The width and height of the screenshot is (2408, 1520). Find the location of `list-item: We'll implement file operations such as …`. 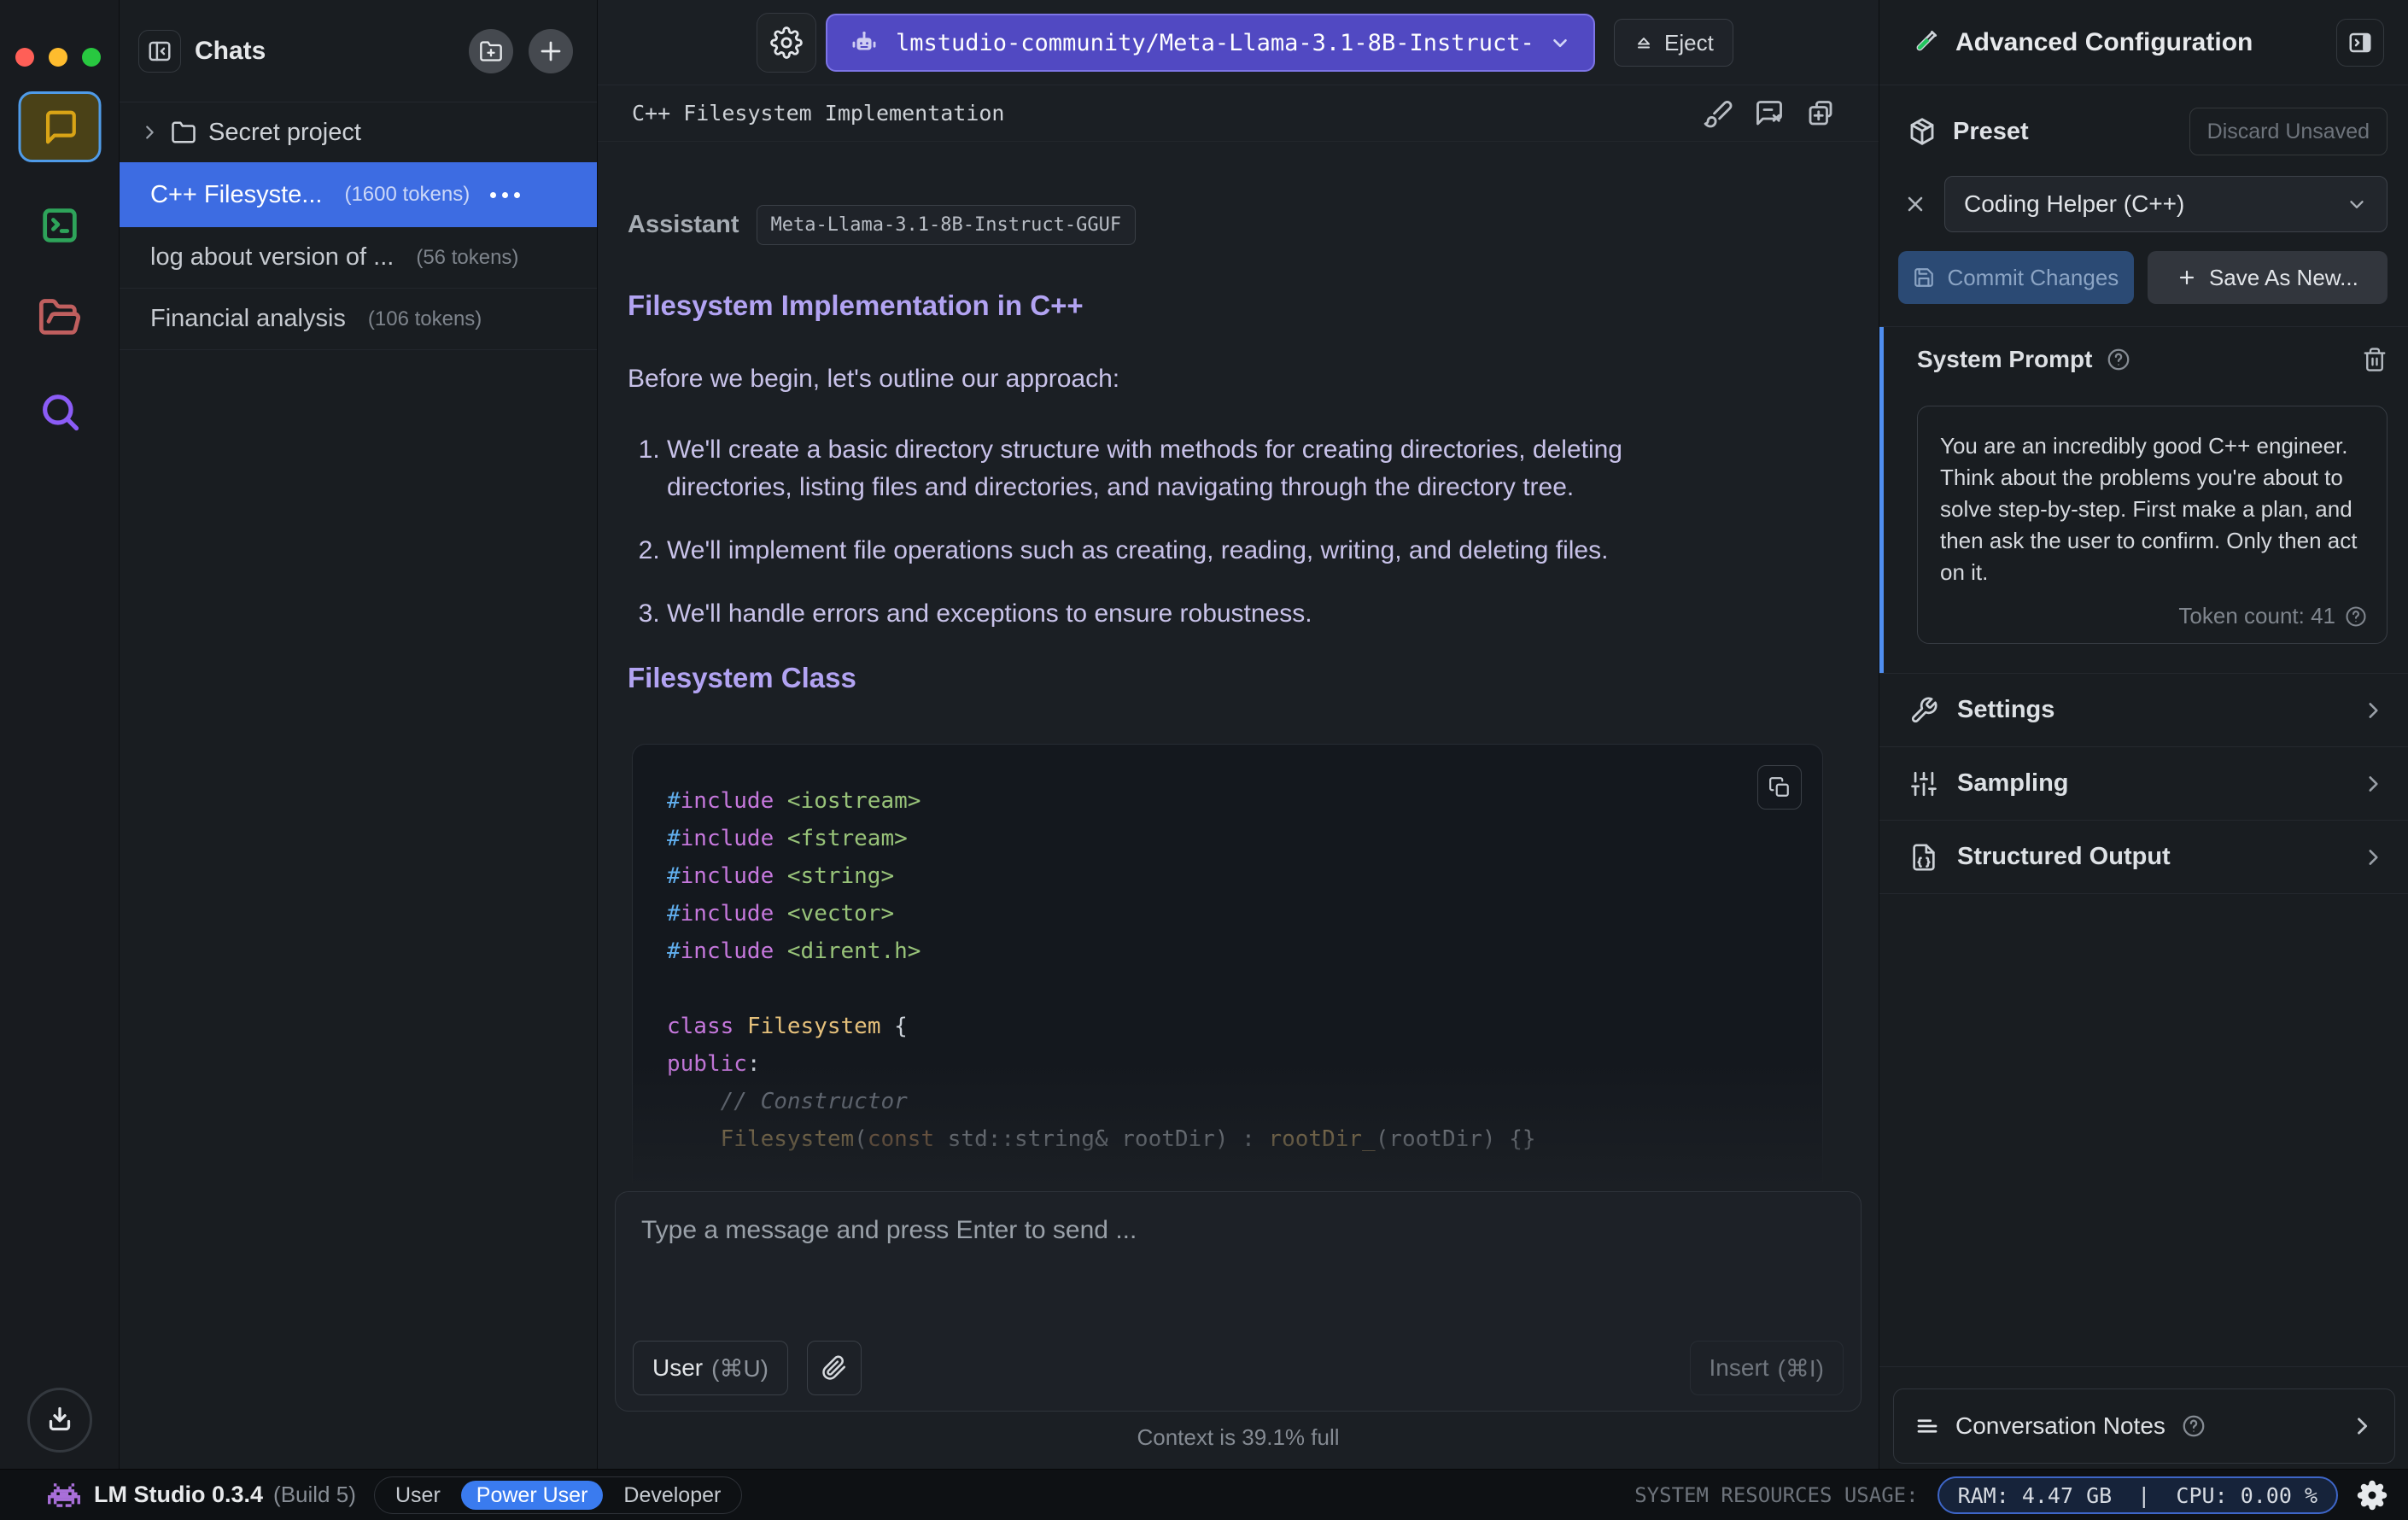

list-item: We'll implement file operations such as … is located at coordinates (1198, 551).